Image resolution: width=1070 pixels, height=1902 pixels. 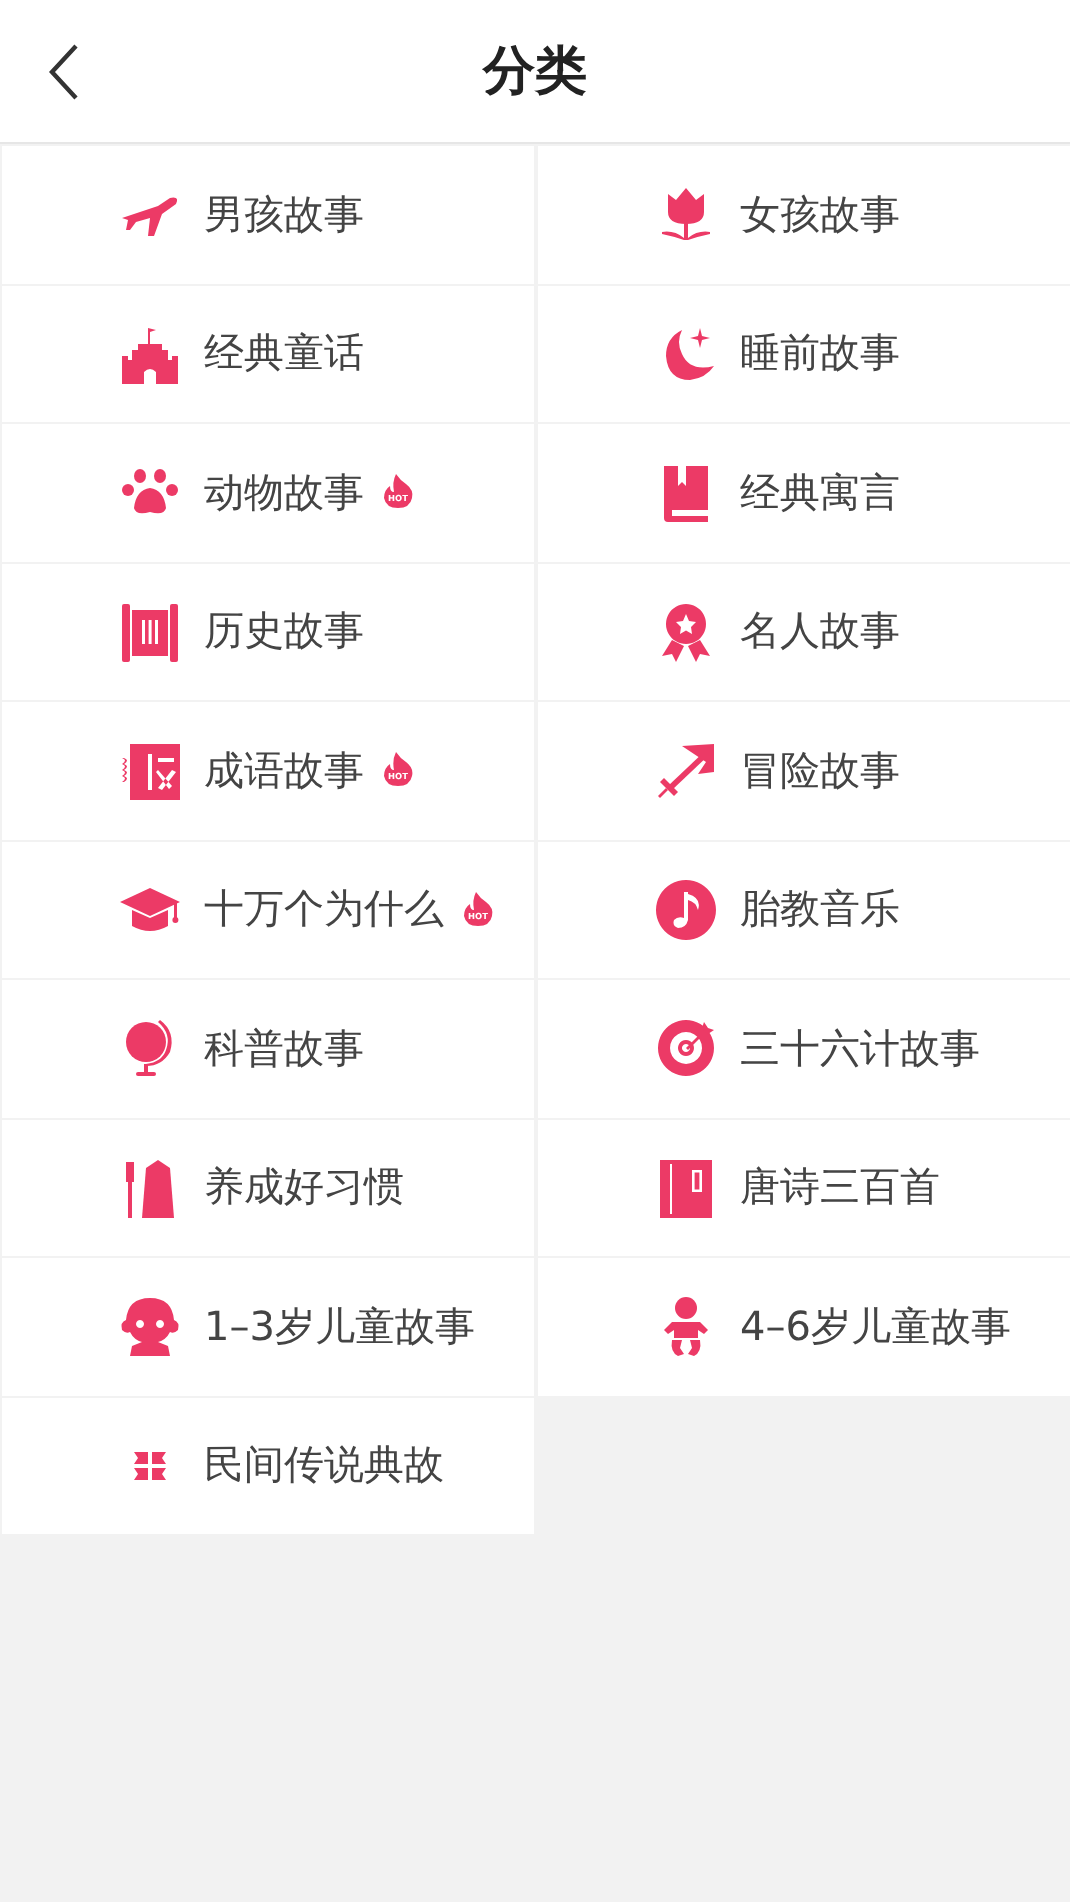 I want to click on category-item: 4–6岁儿童故事, so click(x=804, y=1326).